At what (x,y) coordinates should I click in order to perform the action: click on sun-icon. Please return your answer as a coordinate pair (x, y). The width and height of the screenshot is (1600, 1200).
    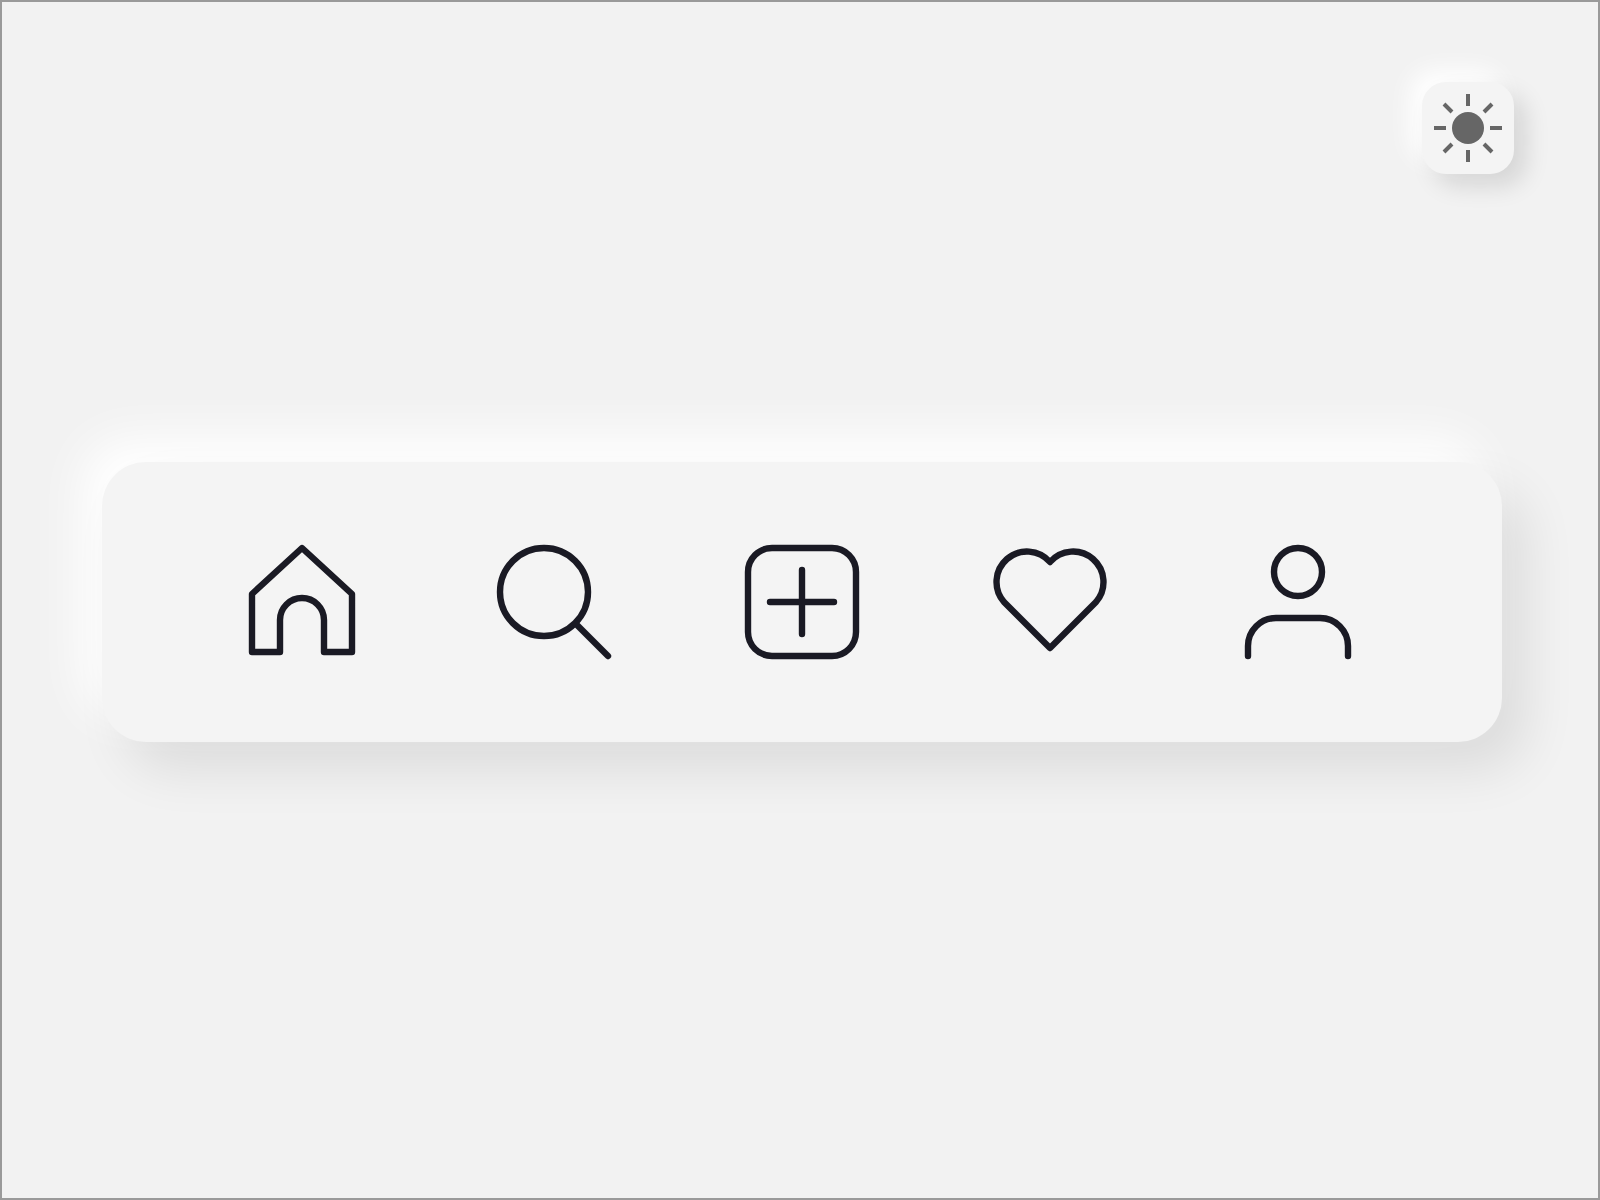
    Looking at the image, I should click on (1468, 128).